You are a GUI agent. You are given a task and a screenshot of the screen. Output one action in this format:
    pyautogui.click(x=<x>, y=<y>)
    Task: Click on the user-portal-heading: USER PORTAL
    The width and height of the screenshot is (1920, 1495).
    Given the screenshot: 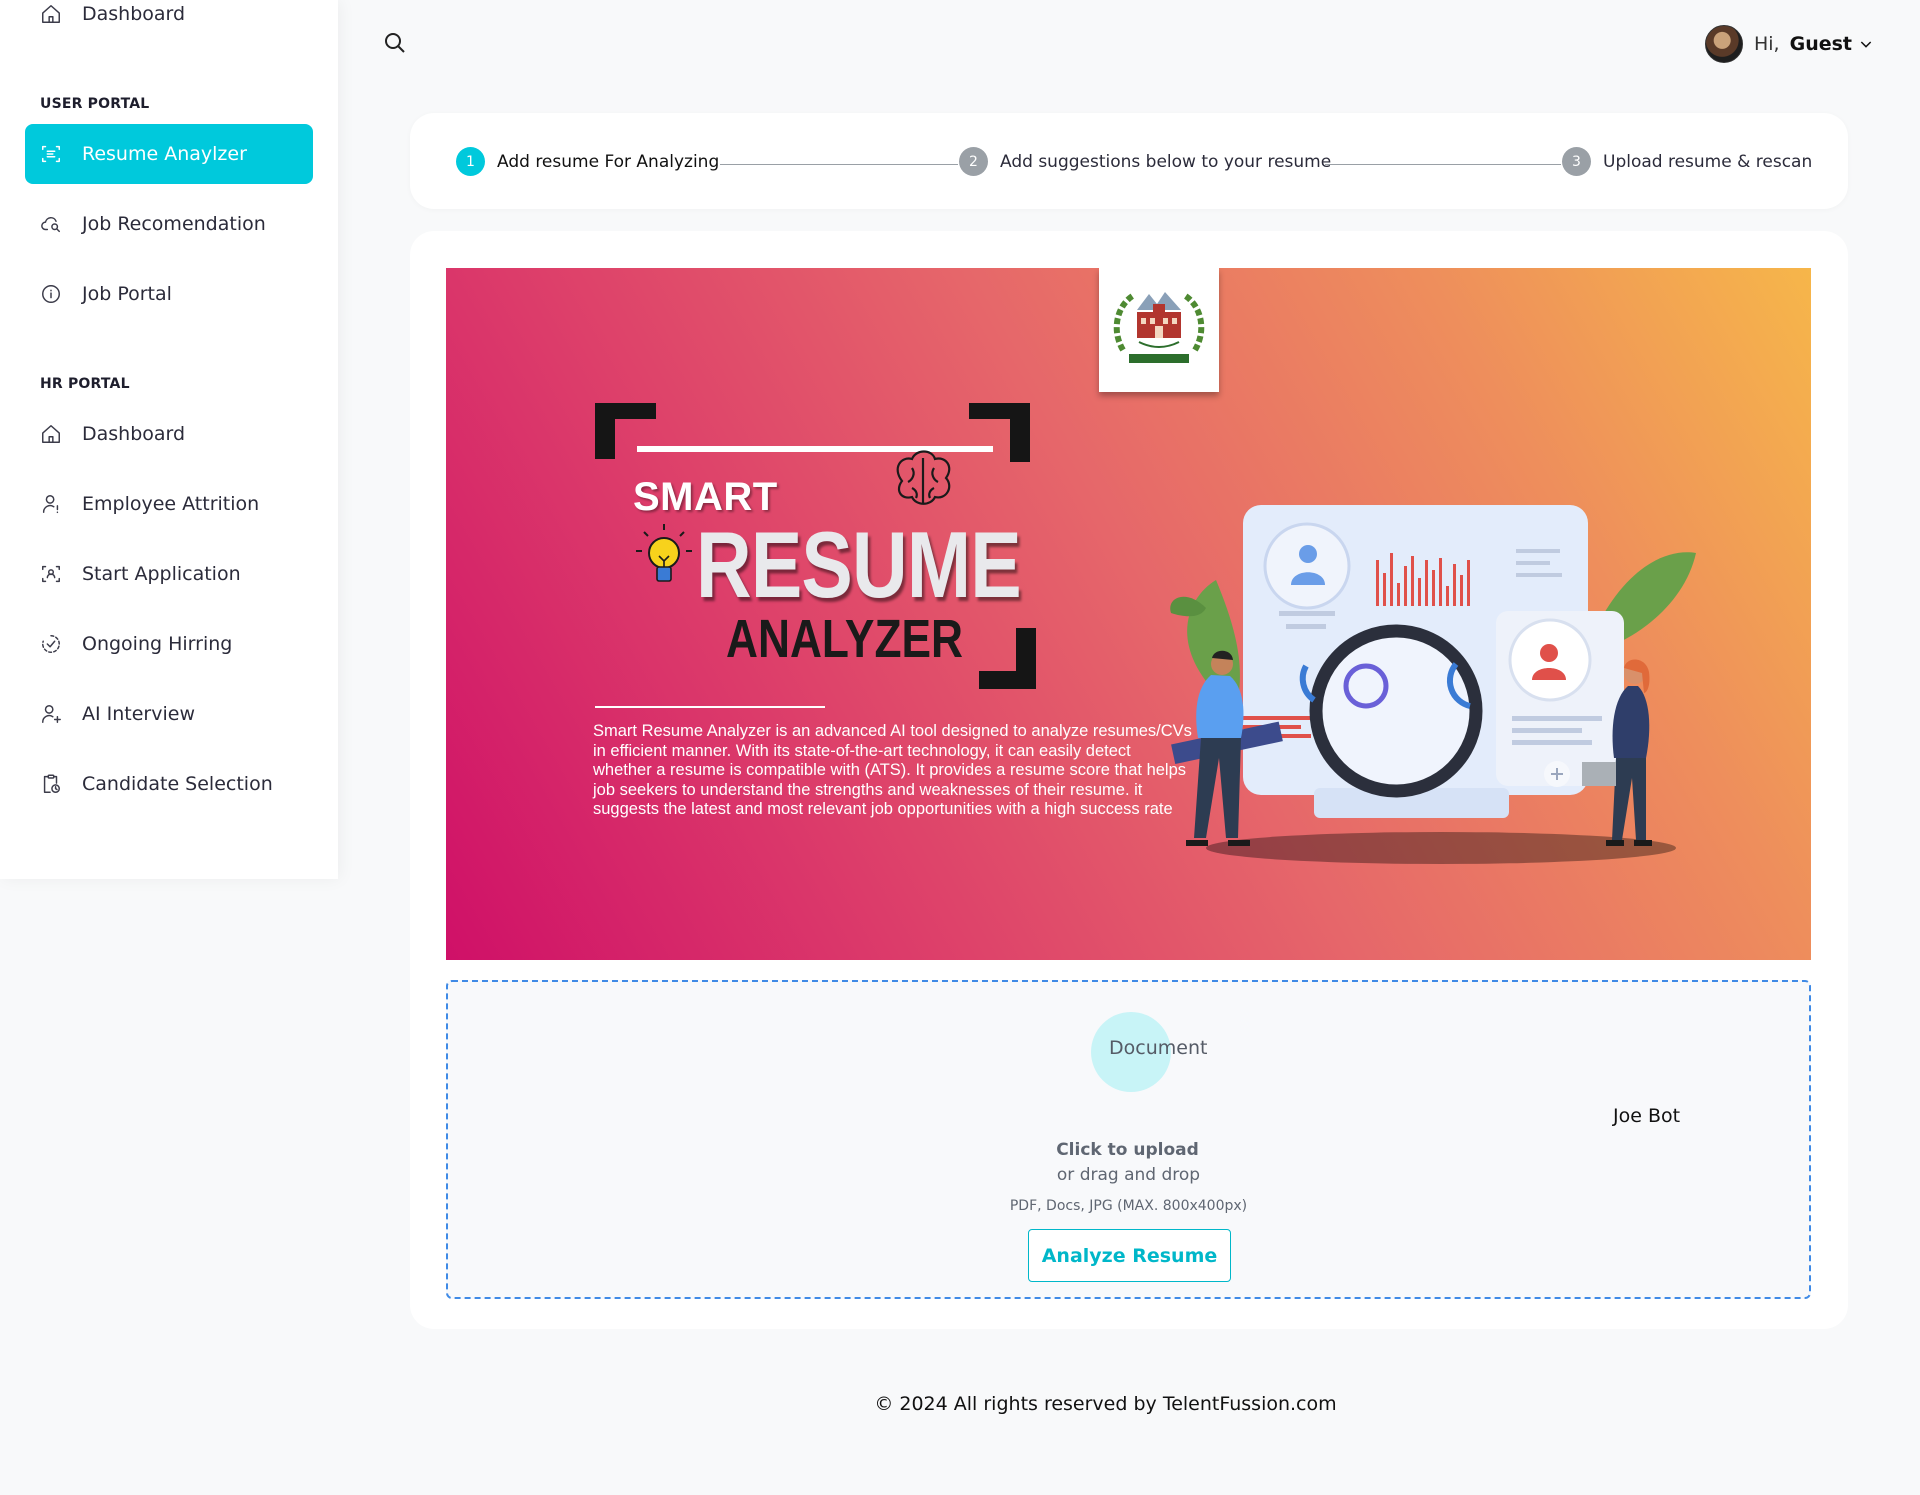 What is the action you would take?
    pyautogui.click(x=95, y=104)
    